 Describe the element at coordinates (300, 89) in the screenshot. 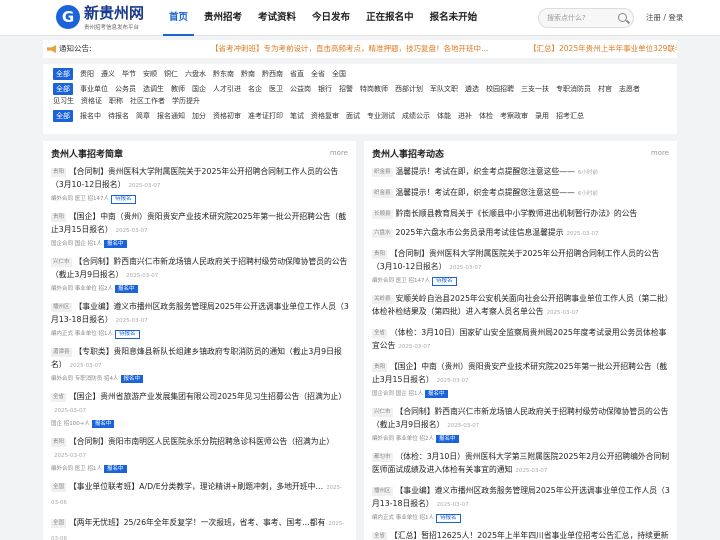

I see `filter-option: 公益岗` at that location.